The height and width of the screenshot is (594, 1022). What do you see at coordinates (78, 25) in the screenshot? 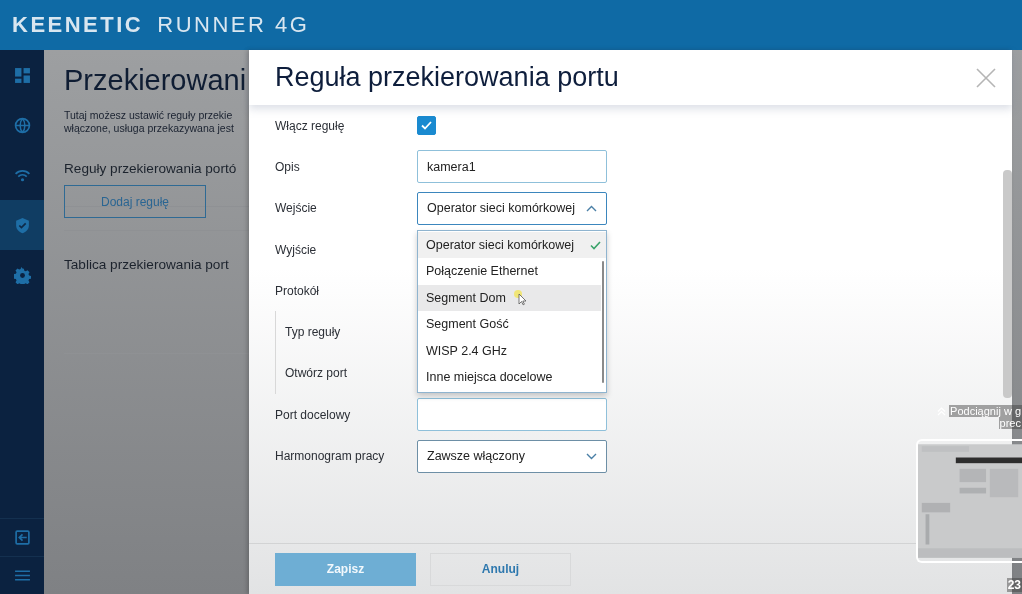
I see `brand-logo: KEENETIC` at bounding box center [78, 25].